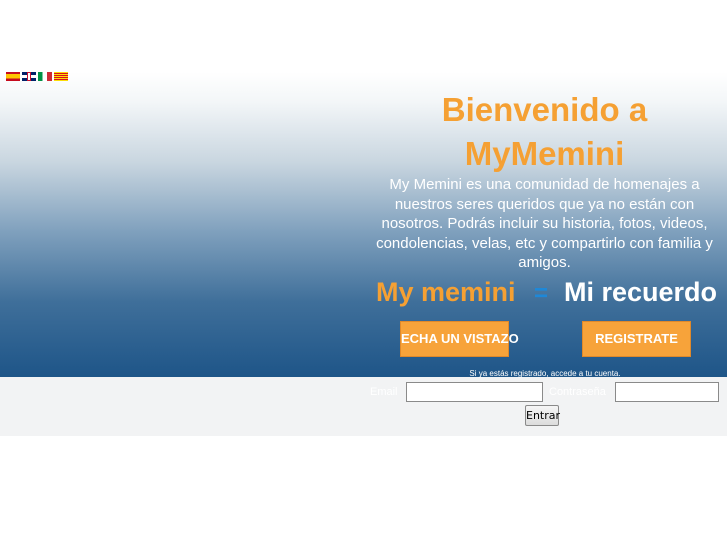  I want to click on spain-flag-icon, so click(13, 76).